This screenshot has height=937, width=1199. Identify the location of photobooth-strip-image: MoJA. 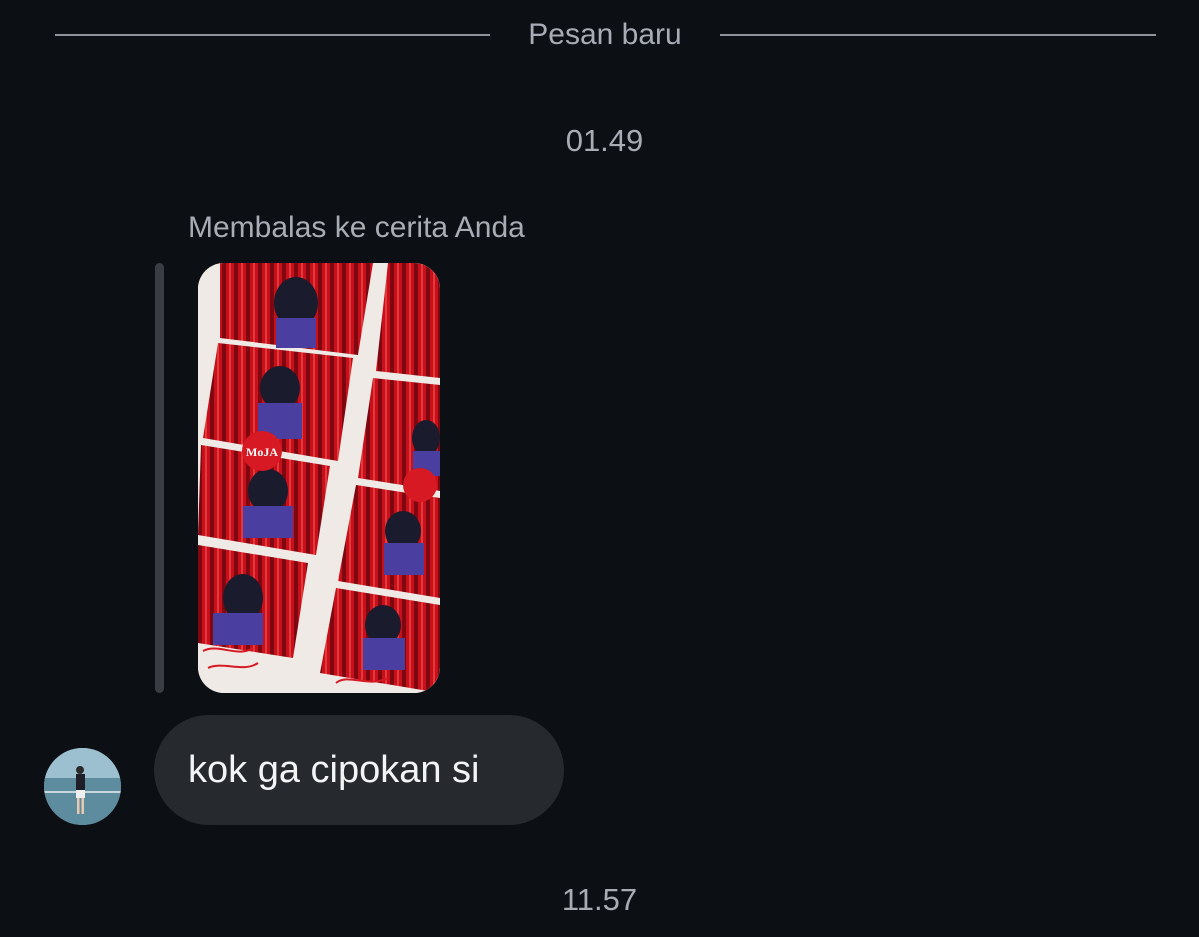
(319, 478).